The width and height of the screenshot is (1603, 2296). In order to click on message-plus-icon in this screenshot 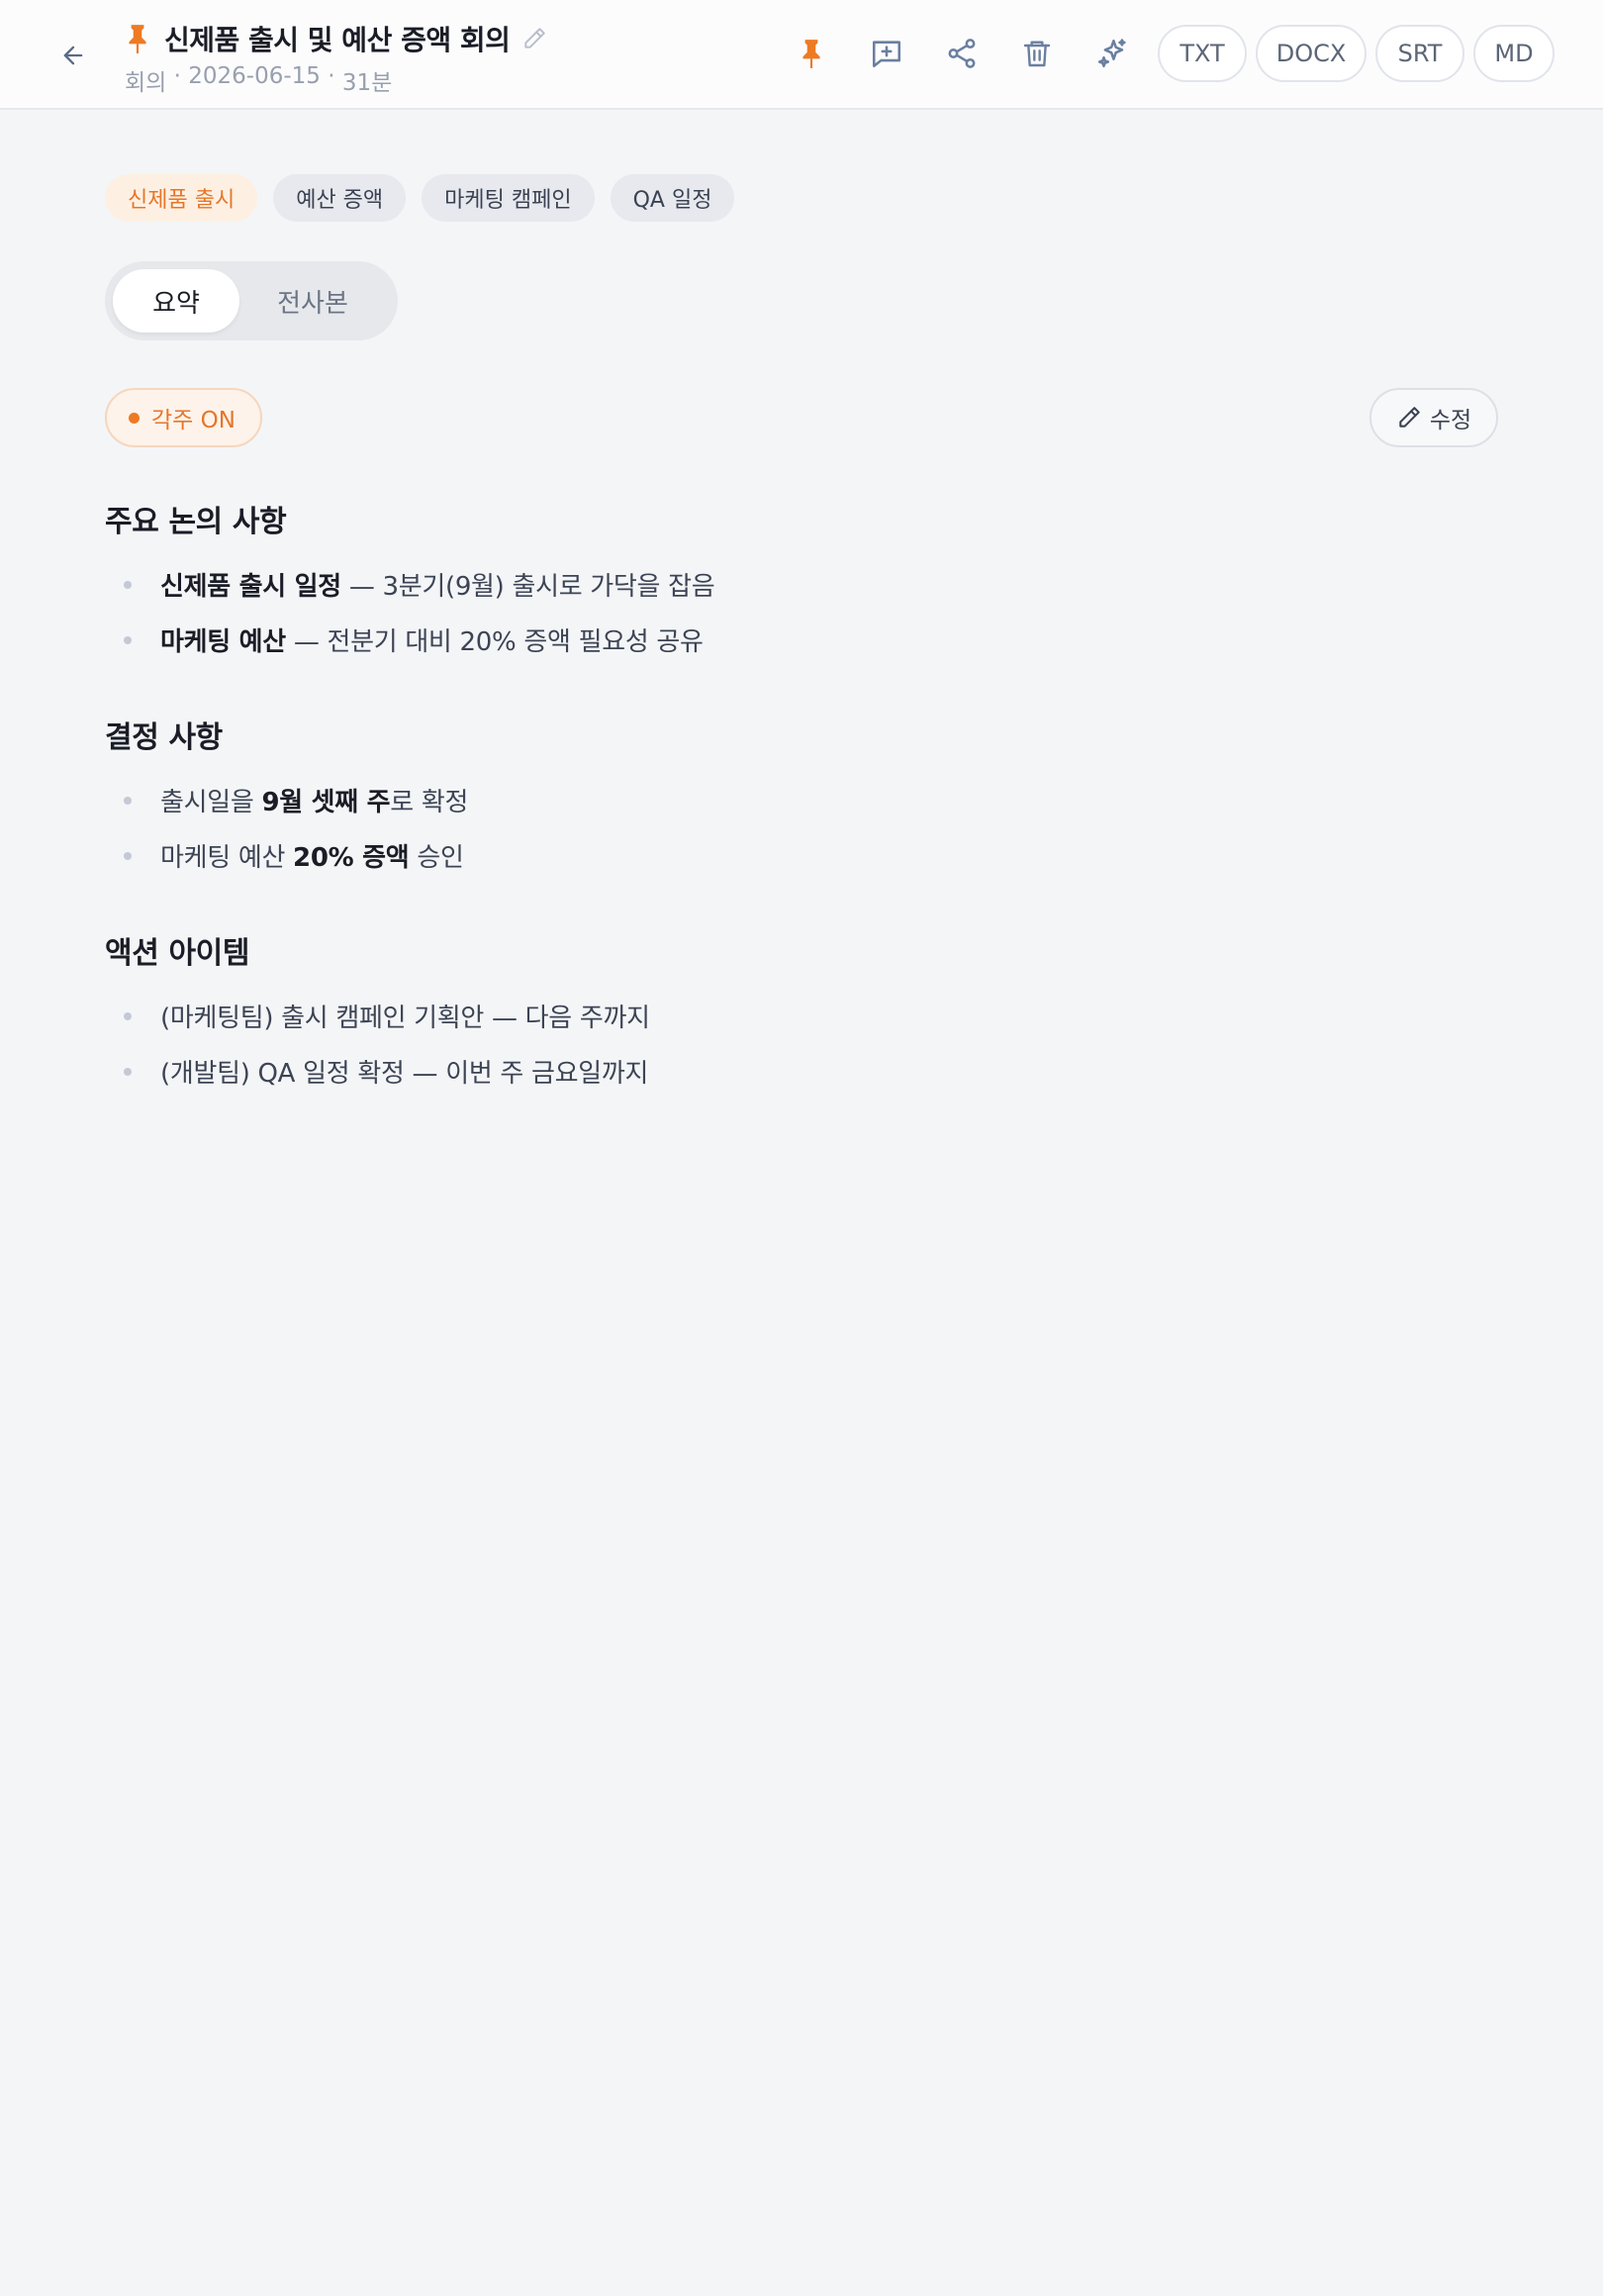, I will do `click(886, 54)`.